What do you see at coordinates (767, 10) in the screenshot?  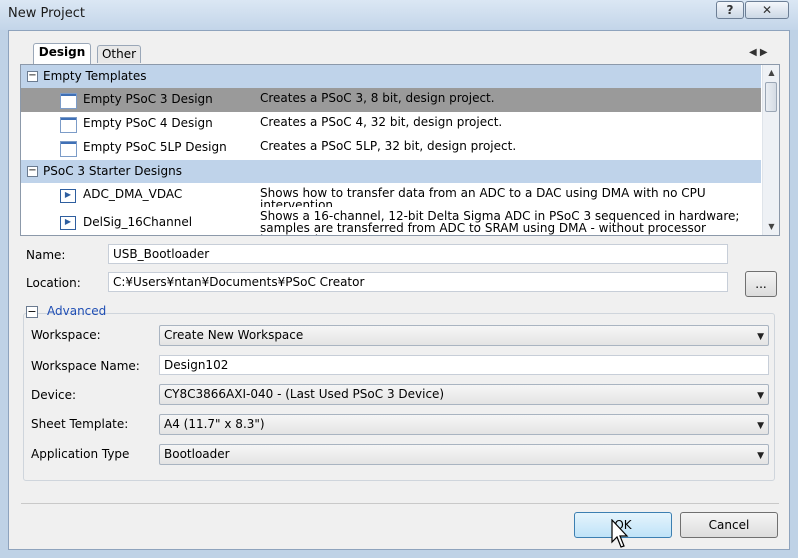 I see `close-button: ✕` at bounding box center [767, 10].